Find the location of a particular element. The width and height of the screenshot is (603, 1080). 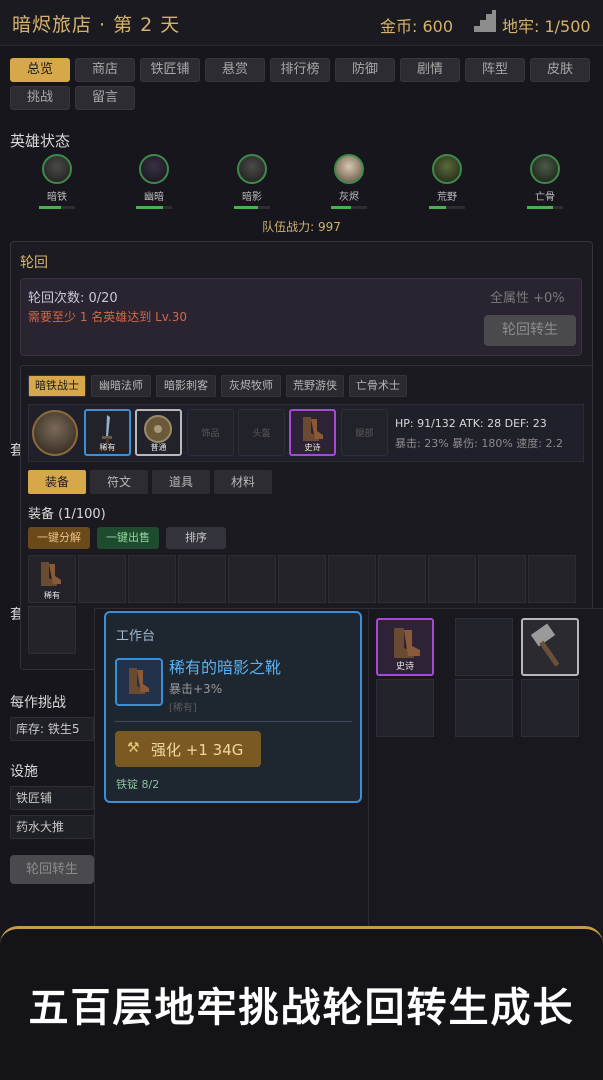

tab-messages: 留言 is located at coordinates (105, 98).